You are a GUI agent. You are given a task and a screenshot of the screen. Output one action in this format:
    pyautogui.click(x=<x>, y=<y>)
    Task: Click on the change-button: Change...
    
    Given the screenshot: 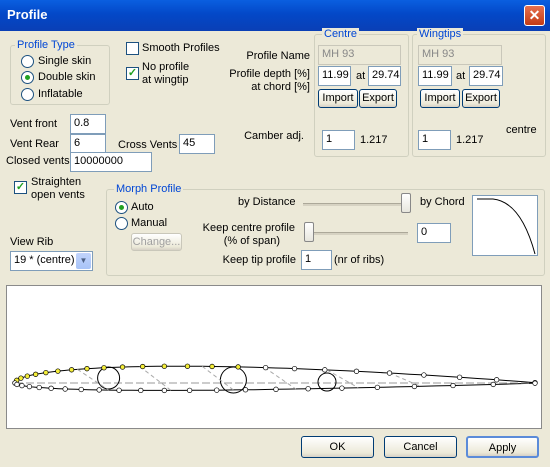 What is the action you would take?
    pyautogui.click(x=156, y=242)
    